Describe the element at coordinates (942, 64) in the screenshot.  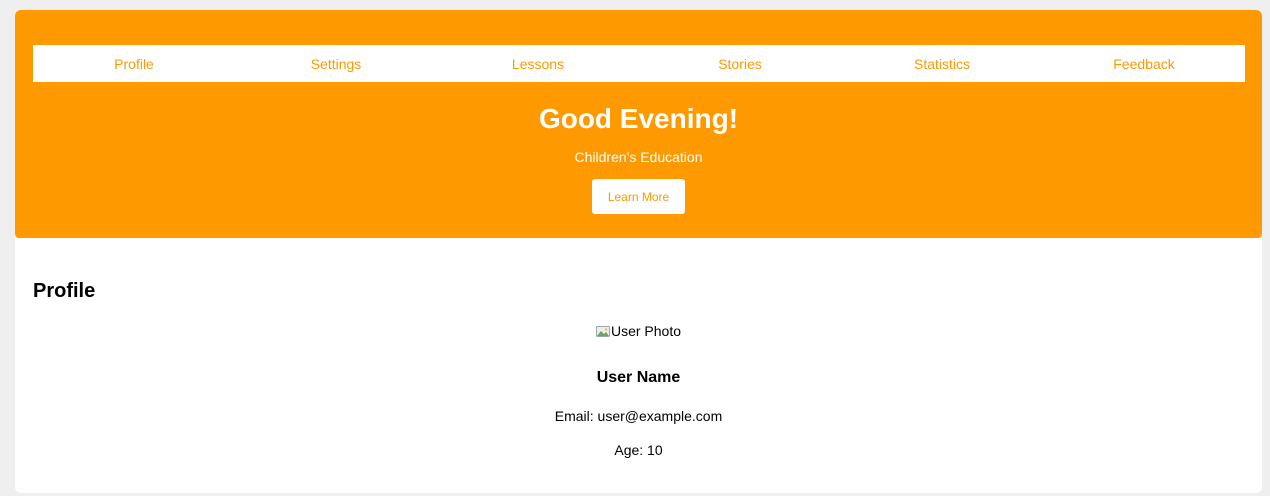
I see `nav-item-statistics: Statistics` at that location.